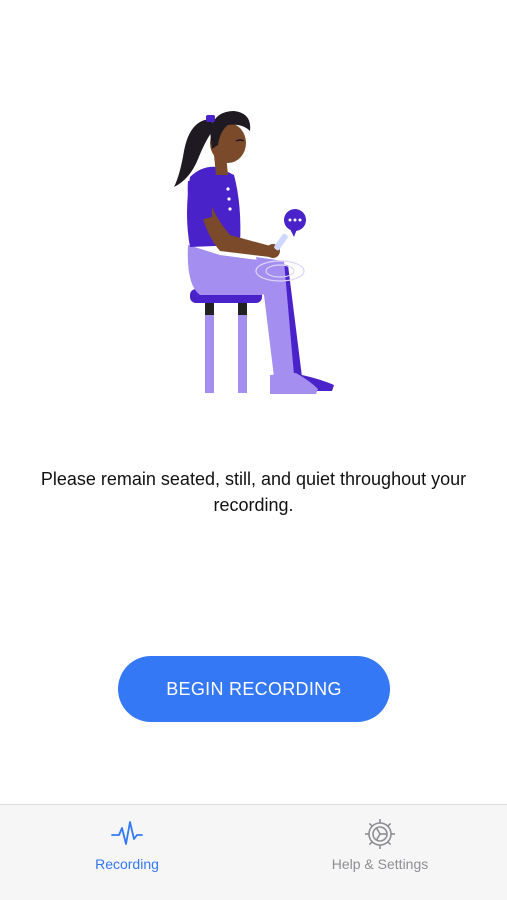  I want to click on heartbeat-icon, so click(127, 833).